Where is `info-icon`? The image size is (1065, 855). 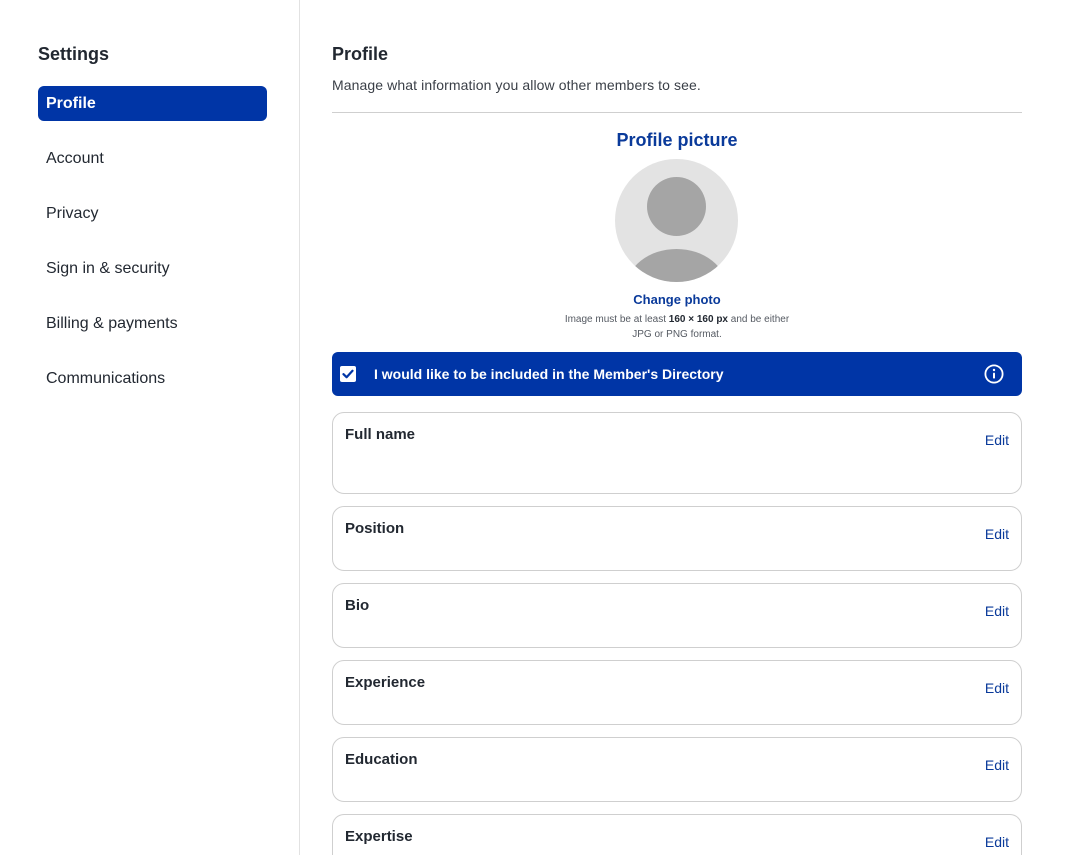
info-icon is located at coordinates (994, 374).